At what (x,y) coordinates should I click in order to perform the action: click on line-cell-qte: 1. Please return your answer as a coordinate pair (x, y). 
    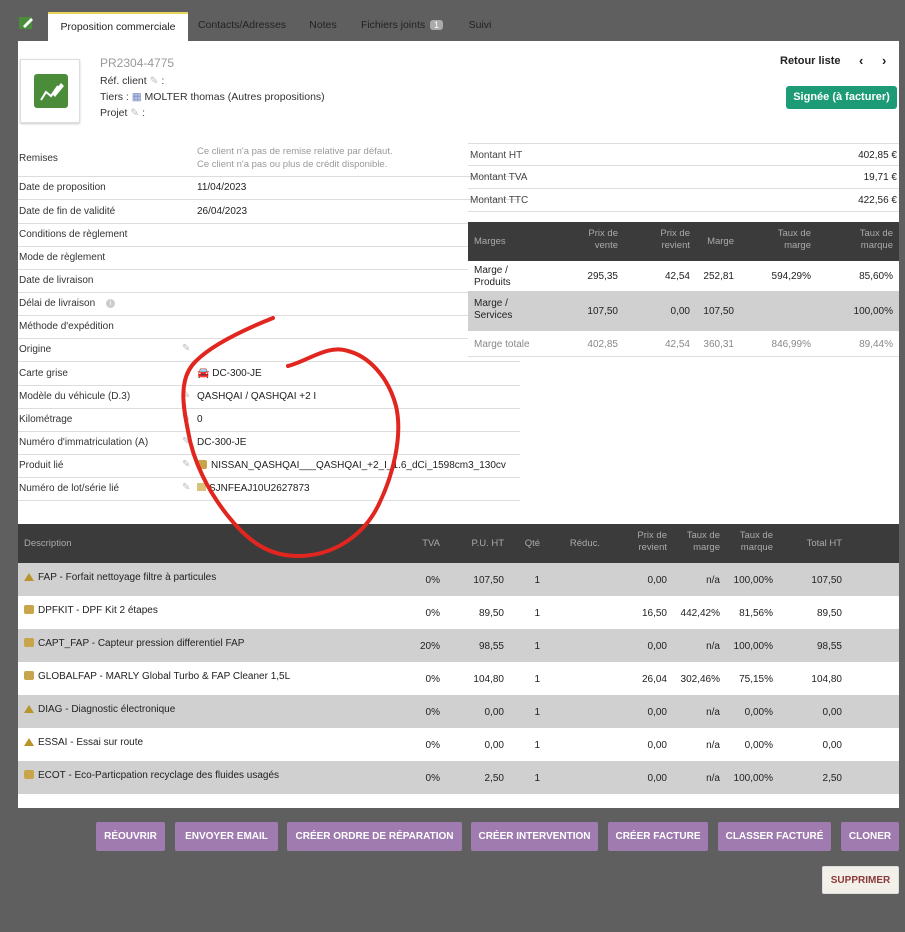
    Looking at the image, I should click on (537, 679).